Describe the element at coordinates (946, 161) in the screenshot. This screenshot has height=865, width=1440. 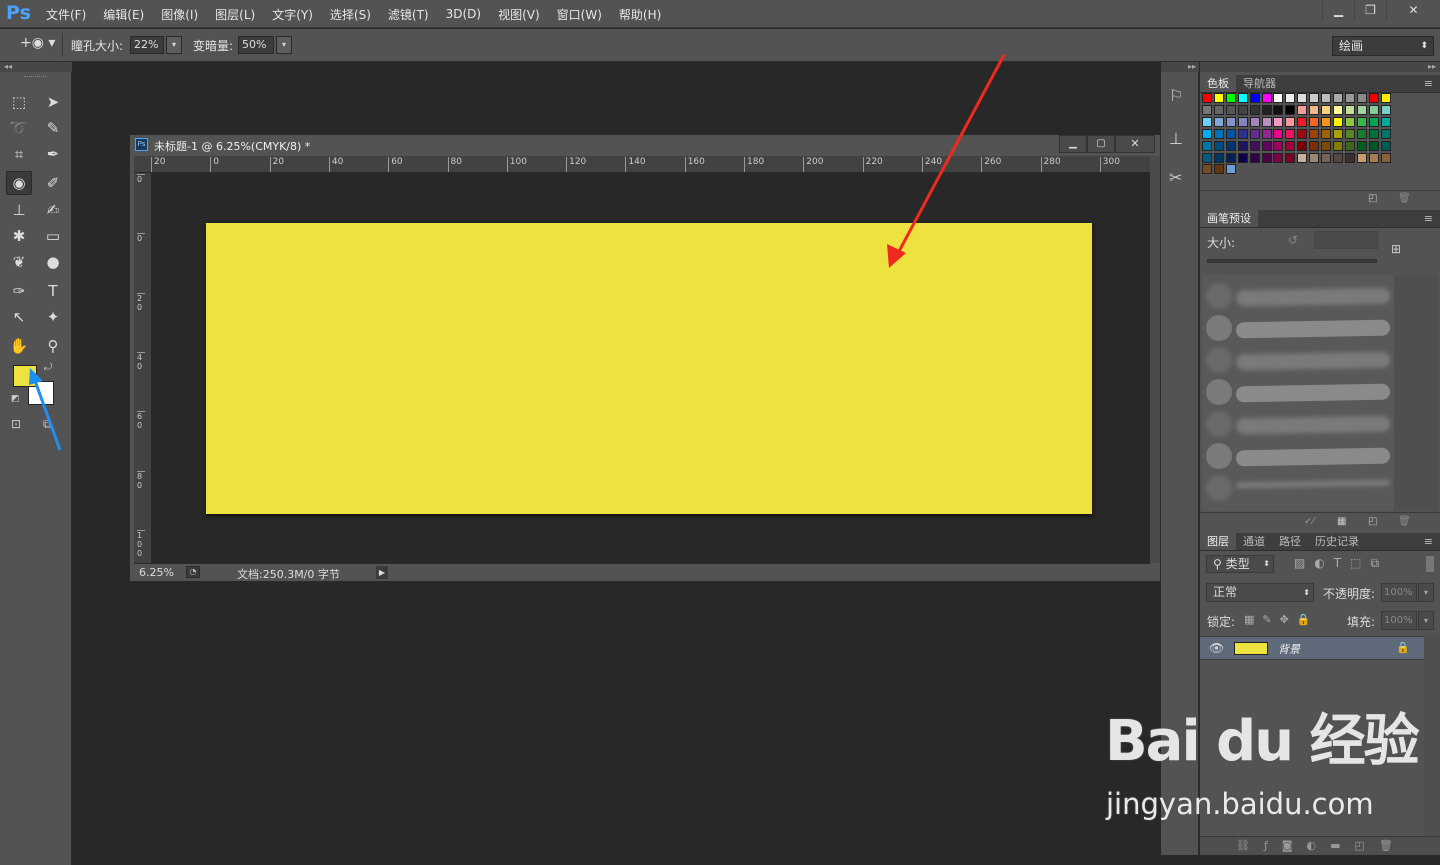
I see `red-annotation-arrow` at that location.